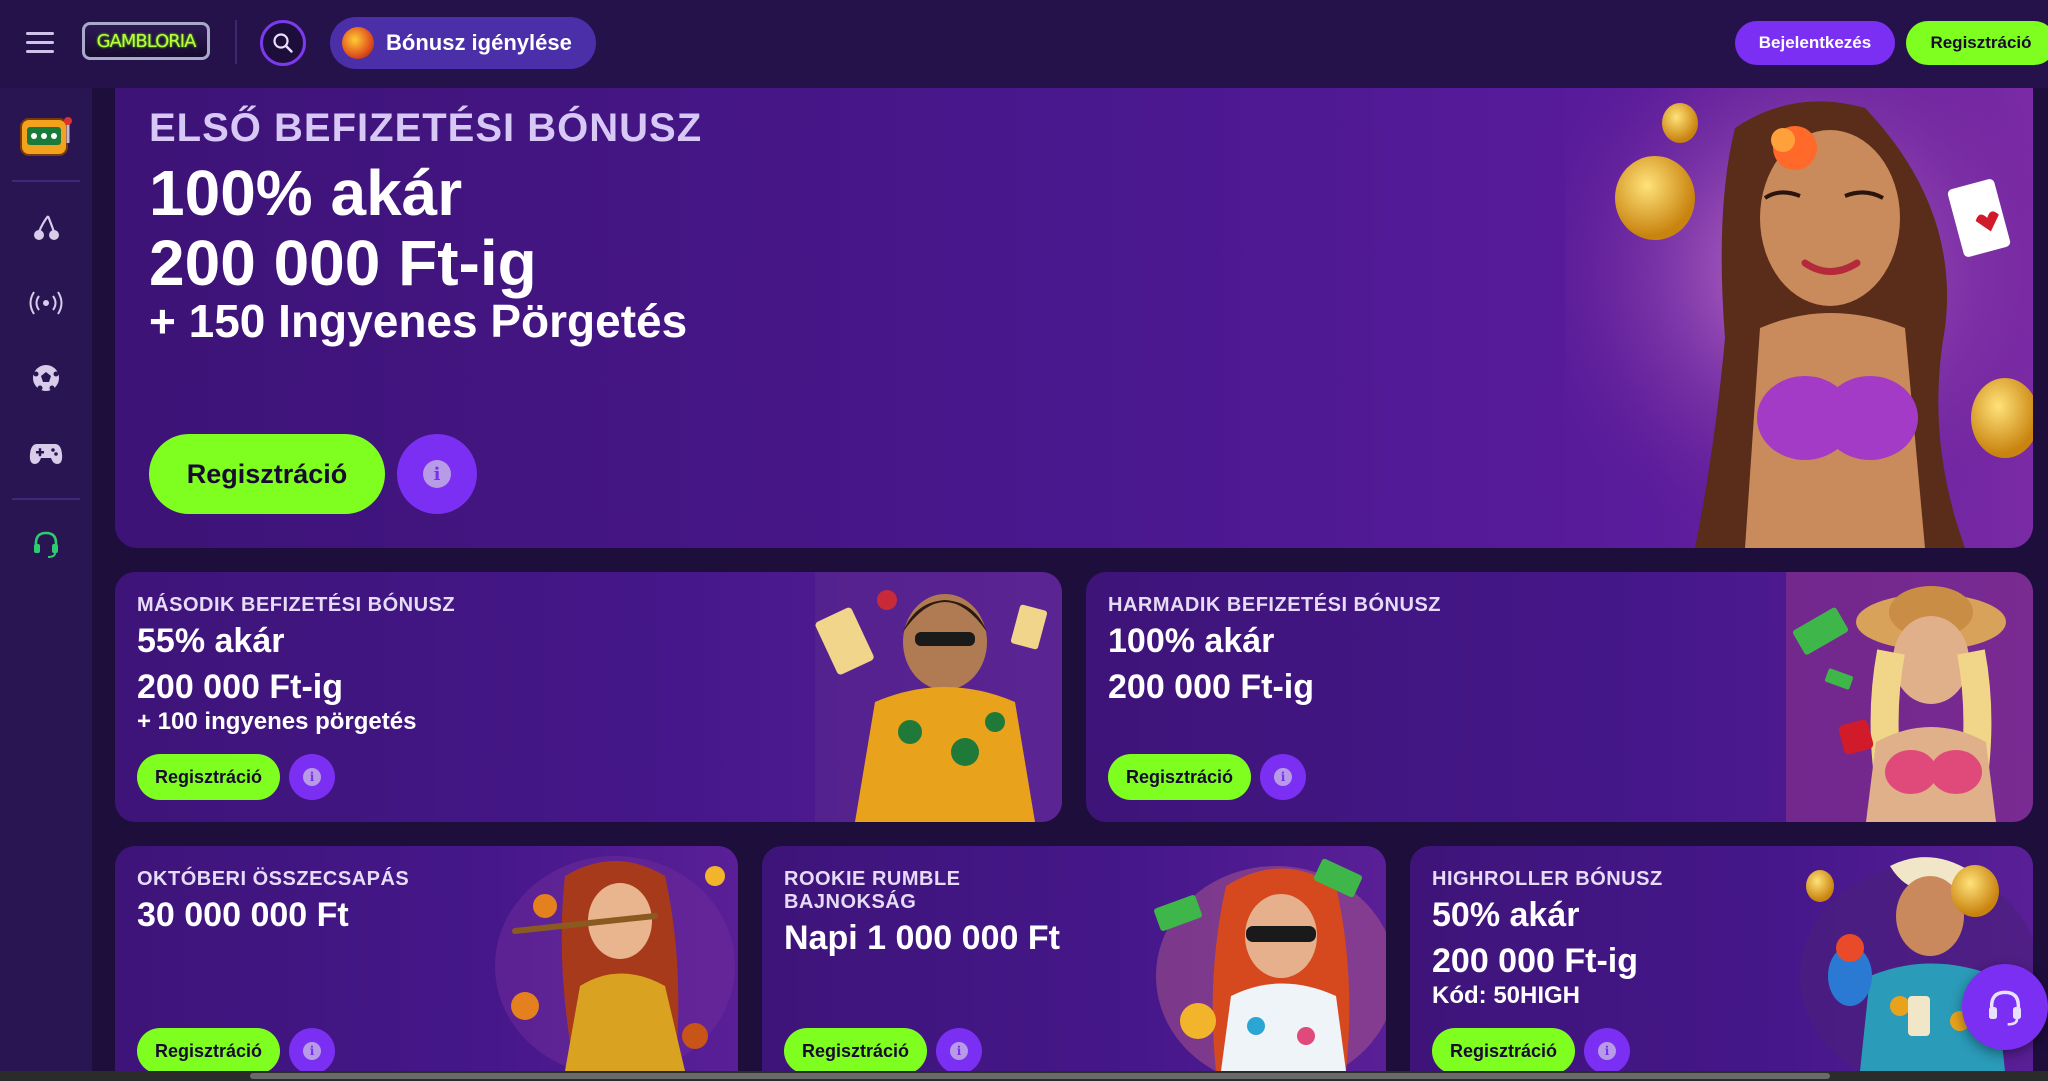 The width and height of the screenshot is (2048, 1081). I want to click on hero-kicker: ELSŐ BEFIZETÉSI BÓNUSZ, so click(426, 128).